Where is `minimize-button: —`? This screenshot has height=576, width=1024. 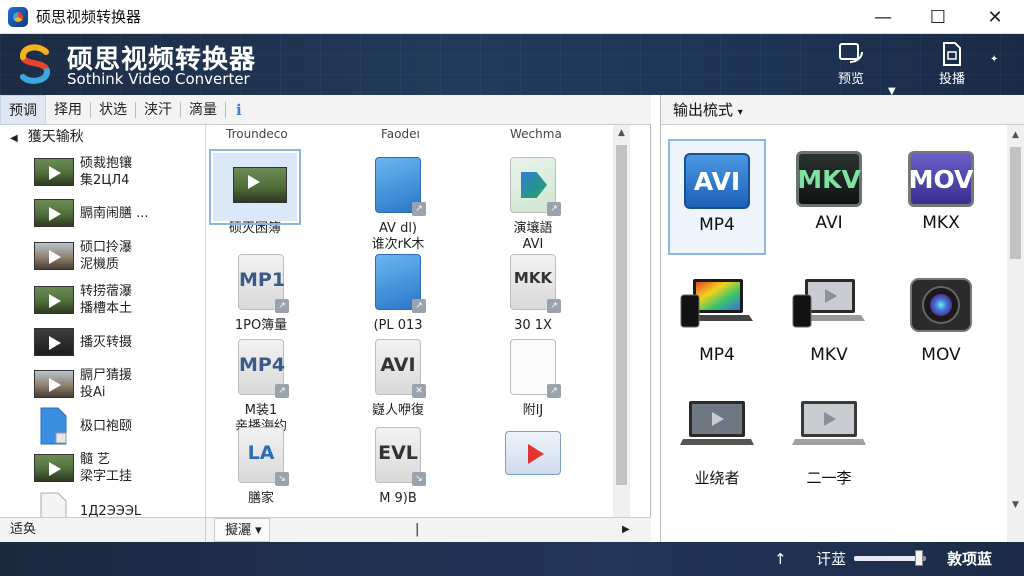
minimize-button: — is located at coordinates (883, 17).